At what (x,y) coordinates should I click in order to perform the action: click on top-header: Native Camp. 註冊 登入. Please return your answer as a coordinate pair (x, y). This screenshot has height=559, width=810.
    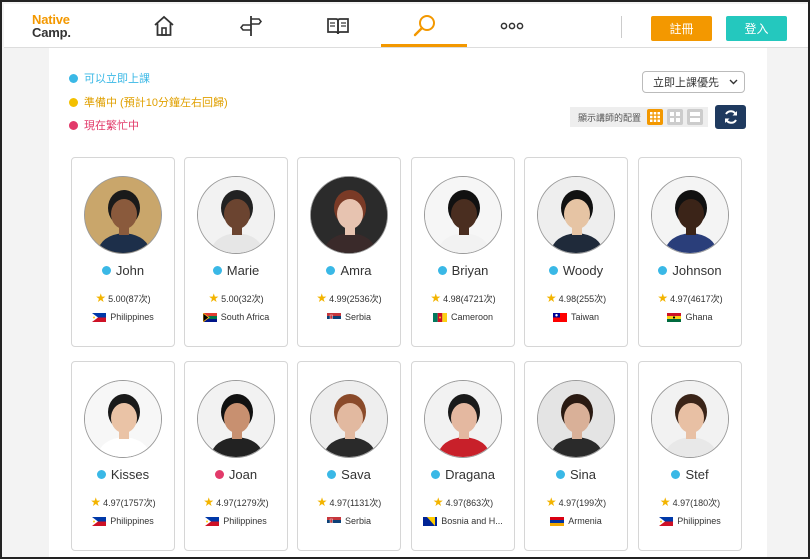
    Looking at the image, I should click on (406, 26).